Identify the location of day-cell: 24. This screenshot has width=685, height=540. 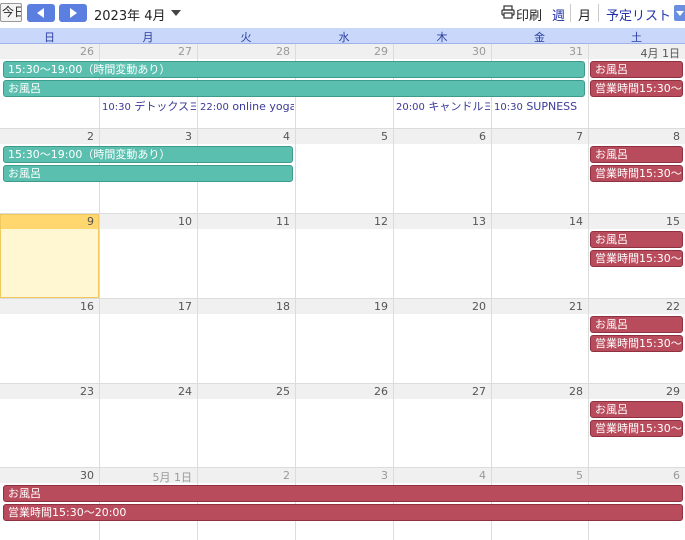
(148, 425).